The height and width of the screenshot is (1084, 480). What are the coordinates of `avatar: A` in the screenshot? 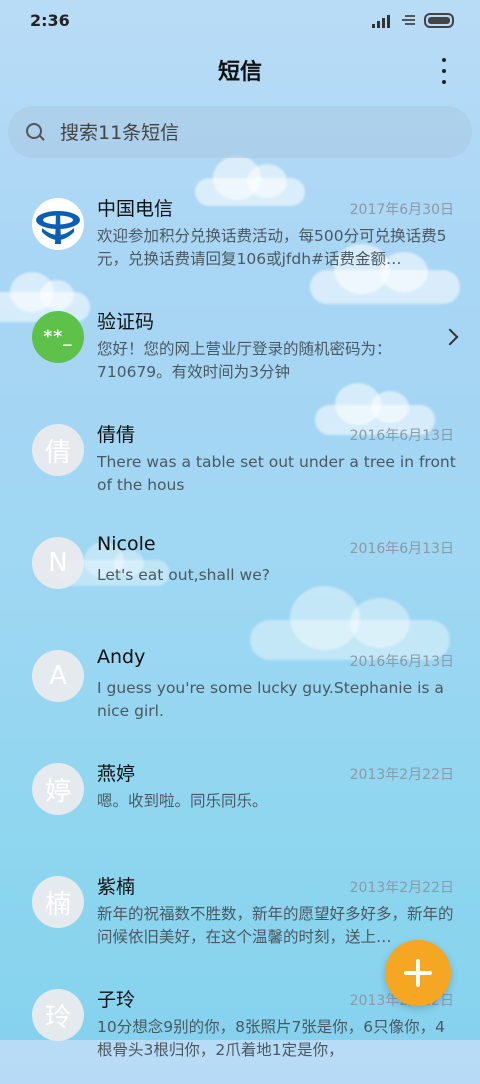 It's located at (58, 676).